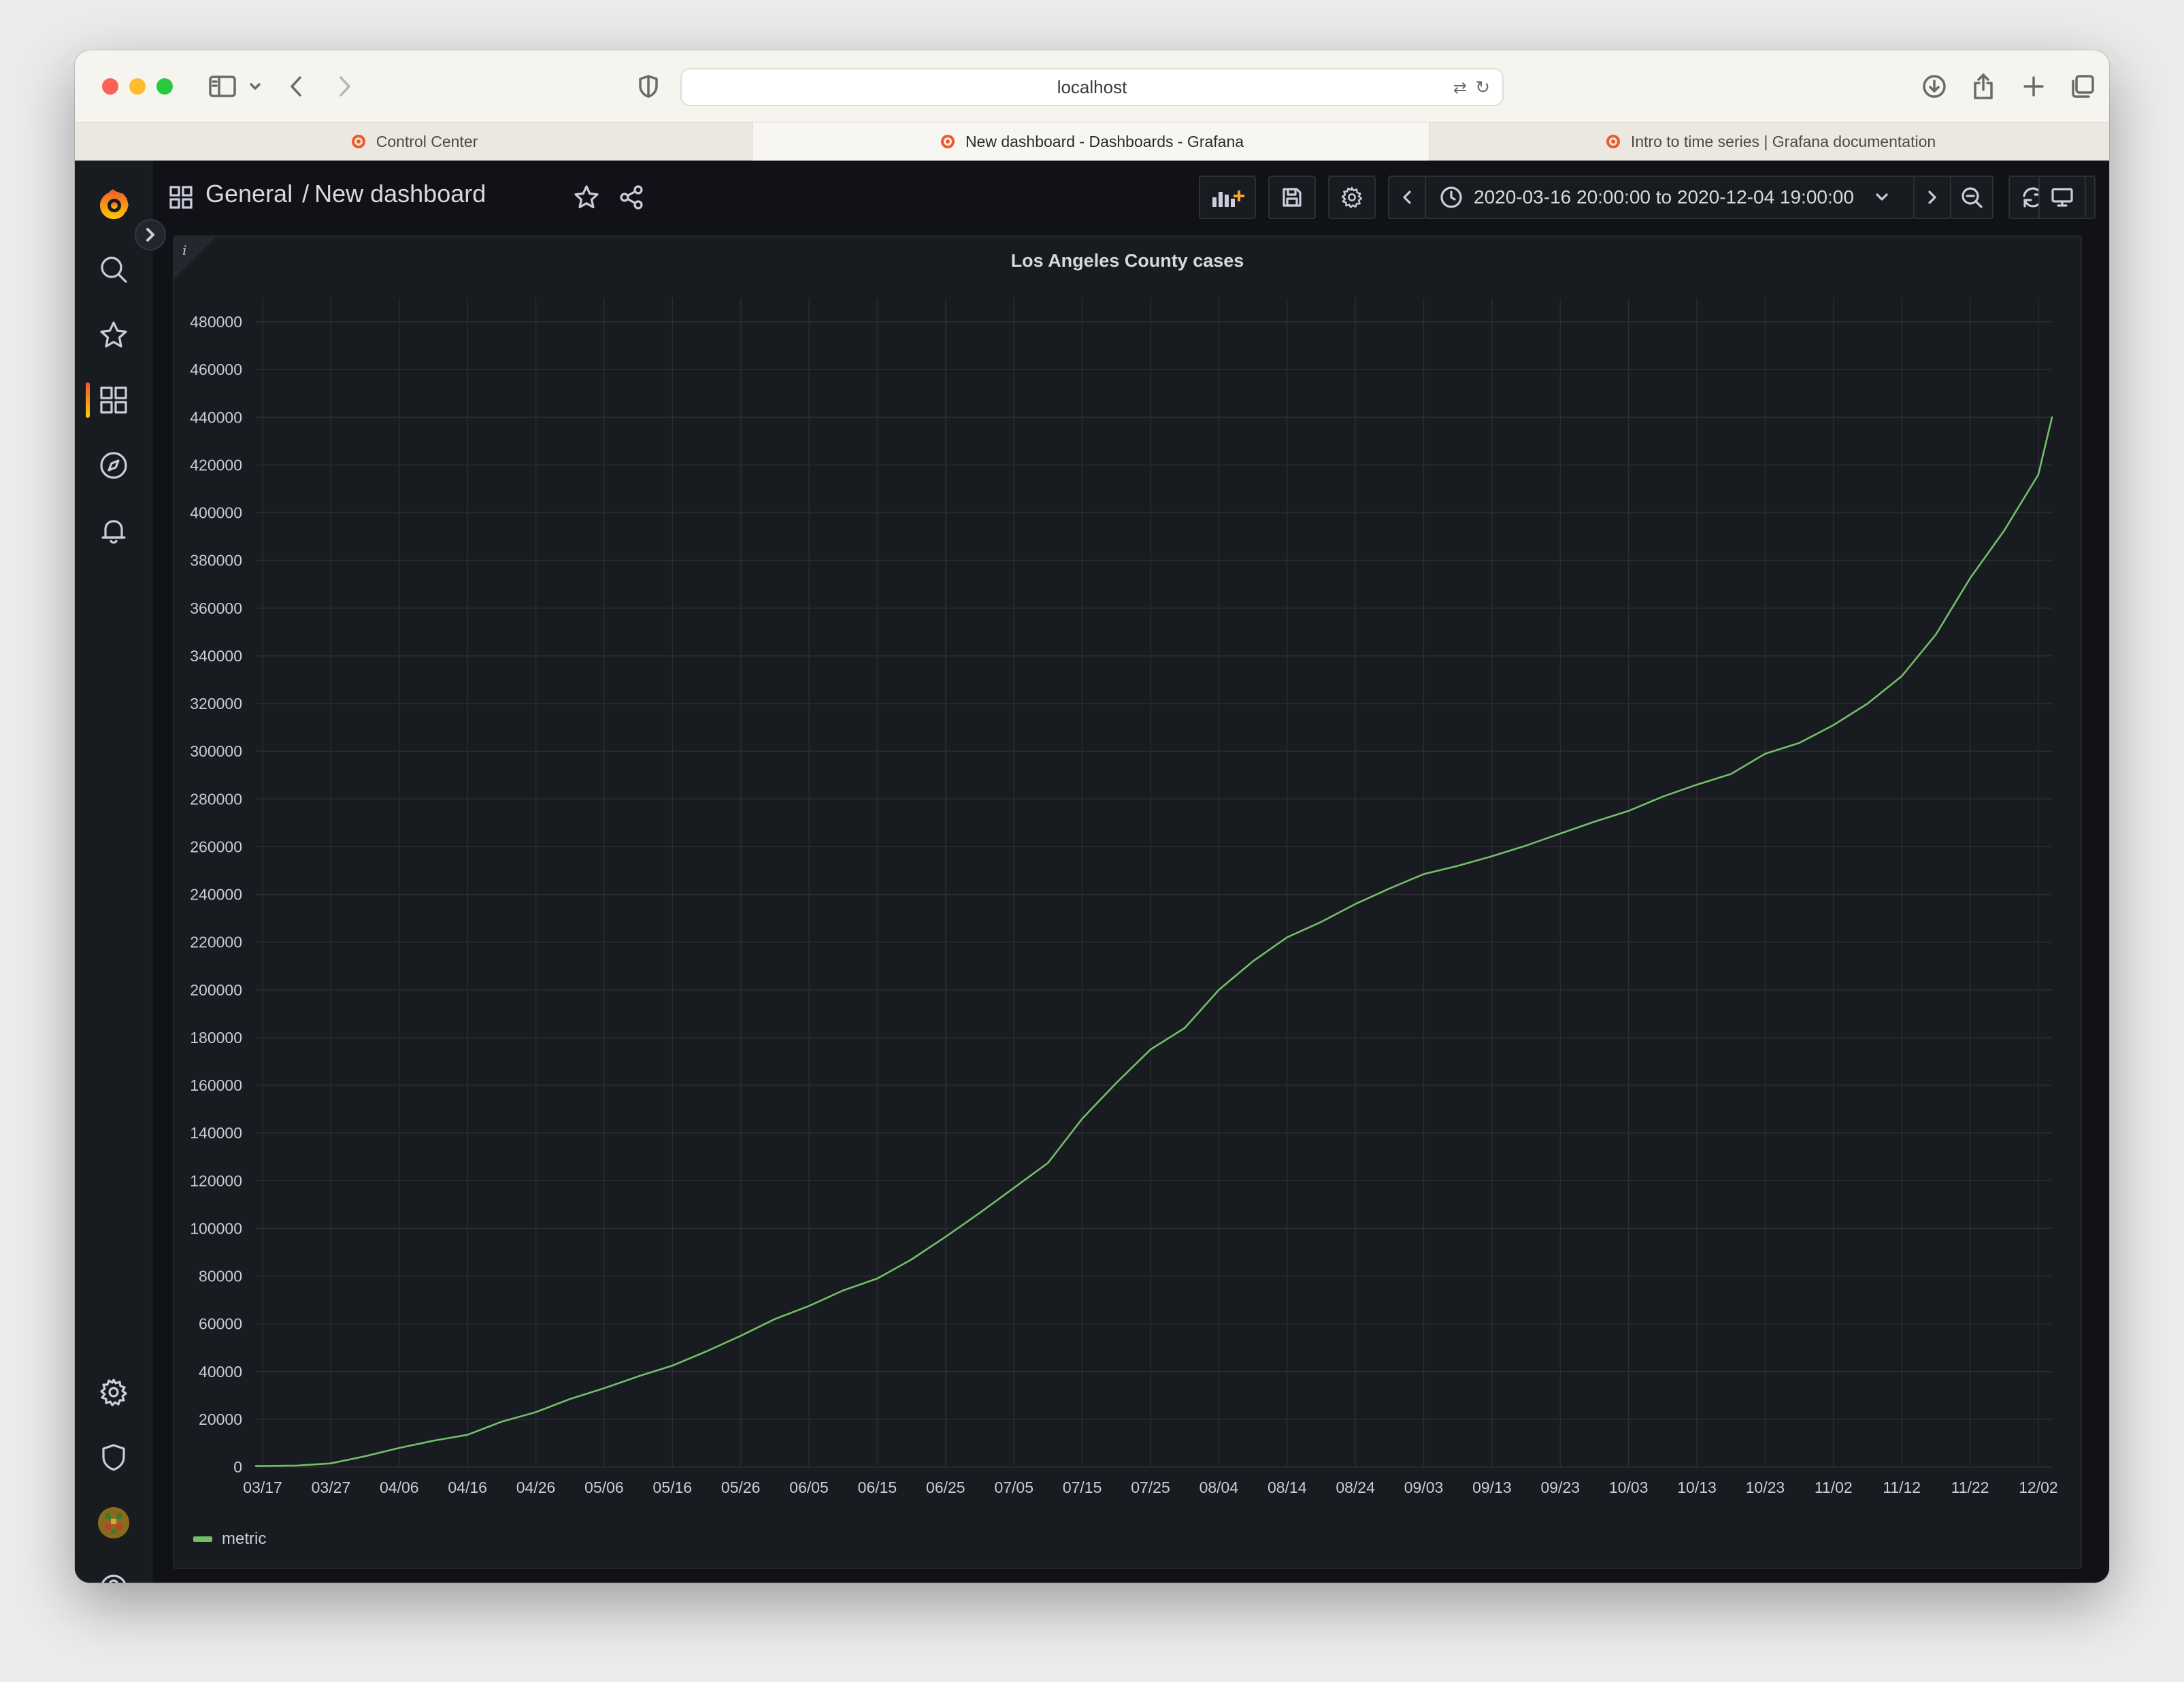 This screenshot has height=1682, width=2184. Describe the element at coordinates (114, 530) in the screenshot. I see `alerting-bell-icon` at that location.